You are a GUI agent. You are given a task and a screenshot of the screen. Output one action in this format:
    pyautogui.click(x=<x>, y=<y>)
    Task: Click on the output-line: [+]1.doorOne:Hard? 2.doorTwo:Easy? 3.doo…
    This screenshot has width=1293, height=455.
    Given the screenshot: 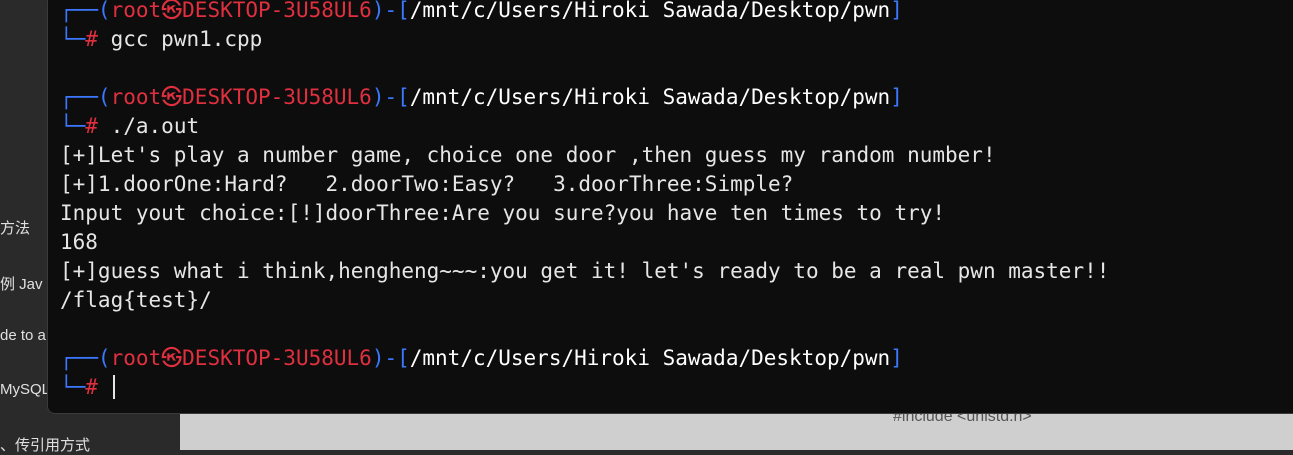 What is the action you would take?
    pyautogui.click(x=584, y=184)
    